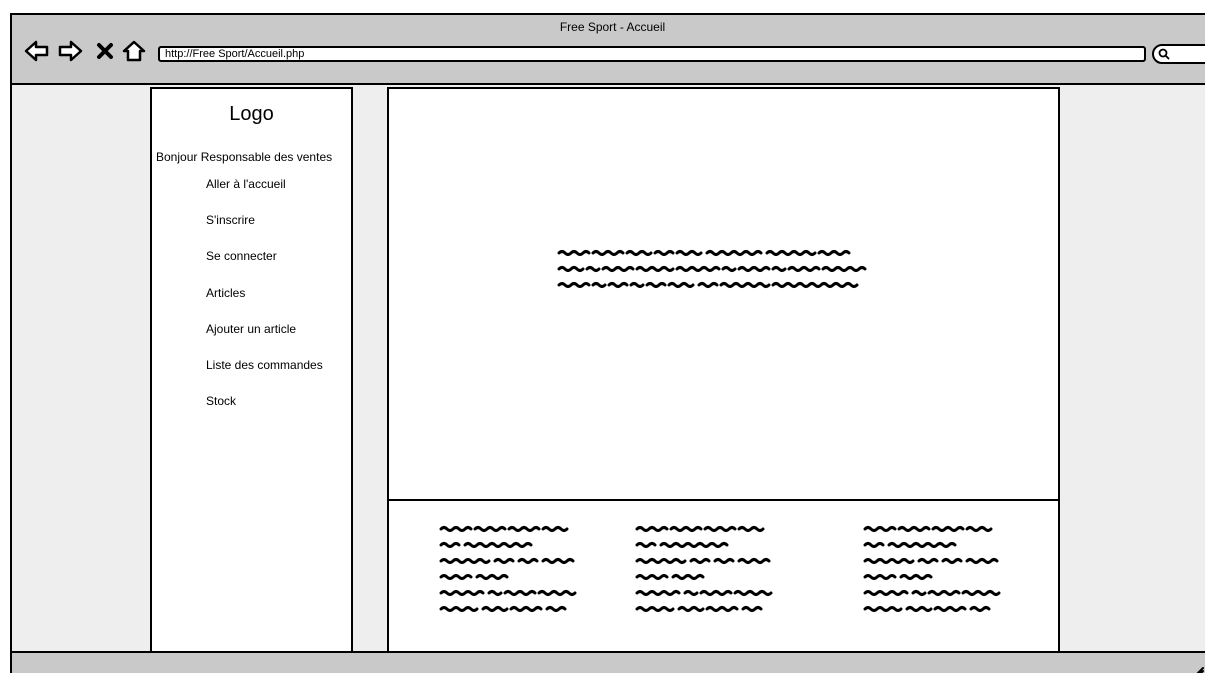 The height and width of the screenshot is (673, 1205). Describe the element at coordinates (81, 369) in the screenshot. I see `left-margin` at that location.